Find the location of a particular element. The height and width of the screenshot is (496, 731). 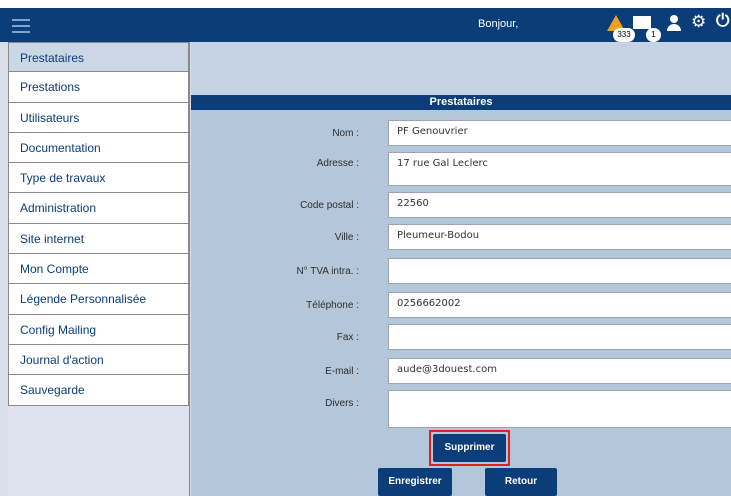

panel-title: Prestataires is located at coordinates (461, 102).